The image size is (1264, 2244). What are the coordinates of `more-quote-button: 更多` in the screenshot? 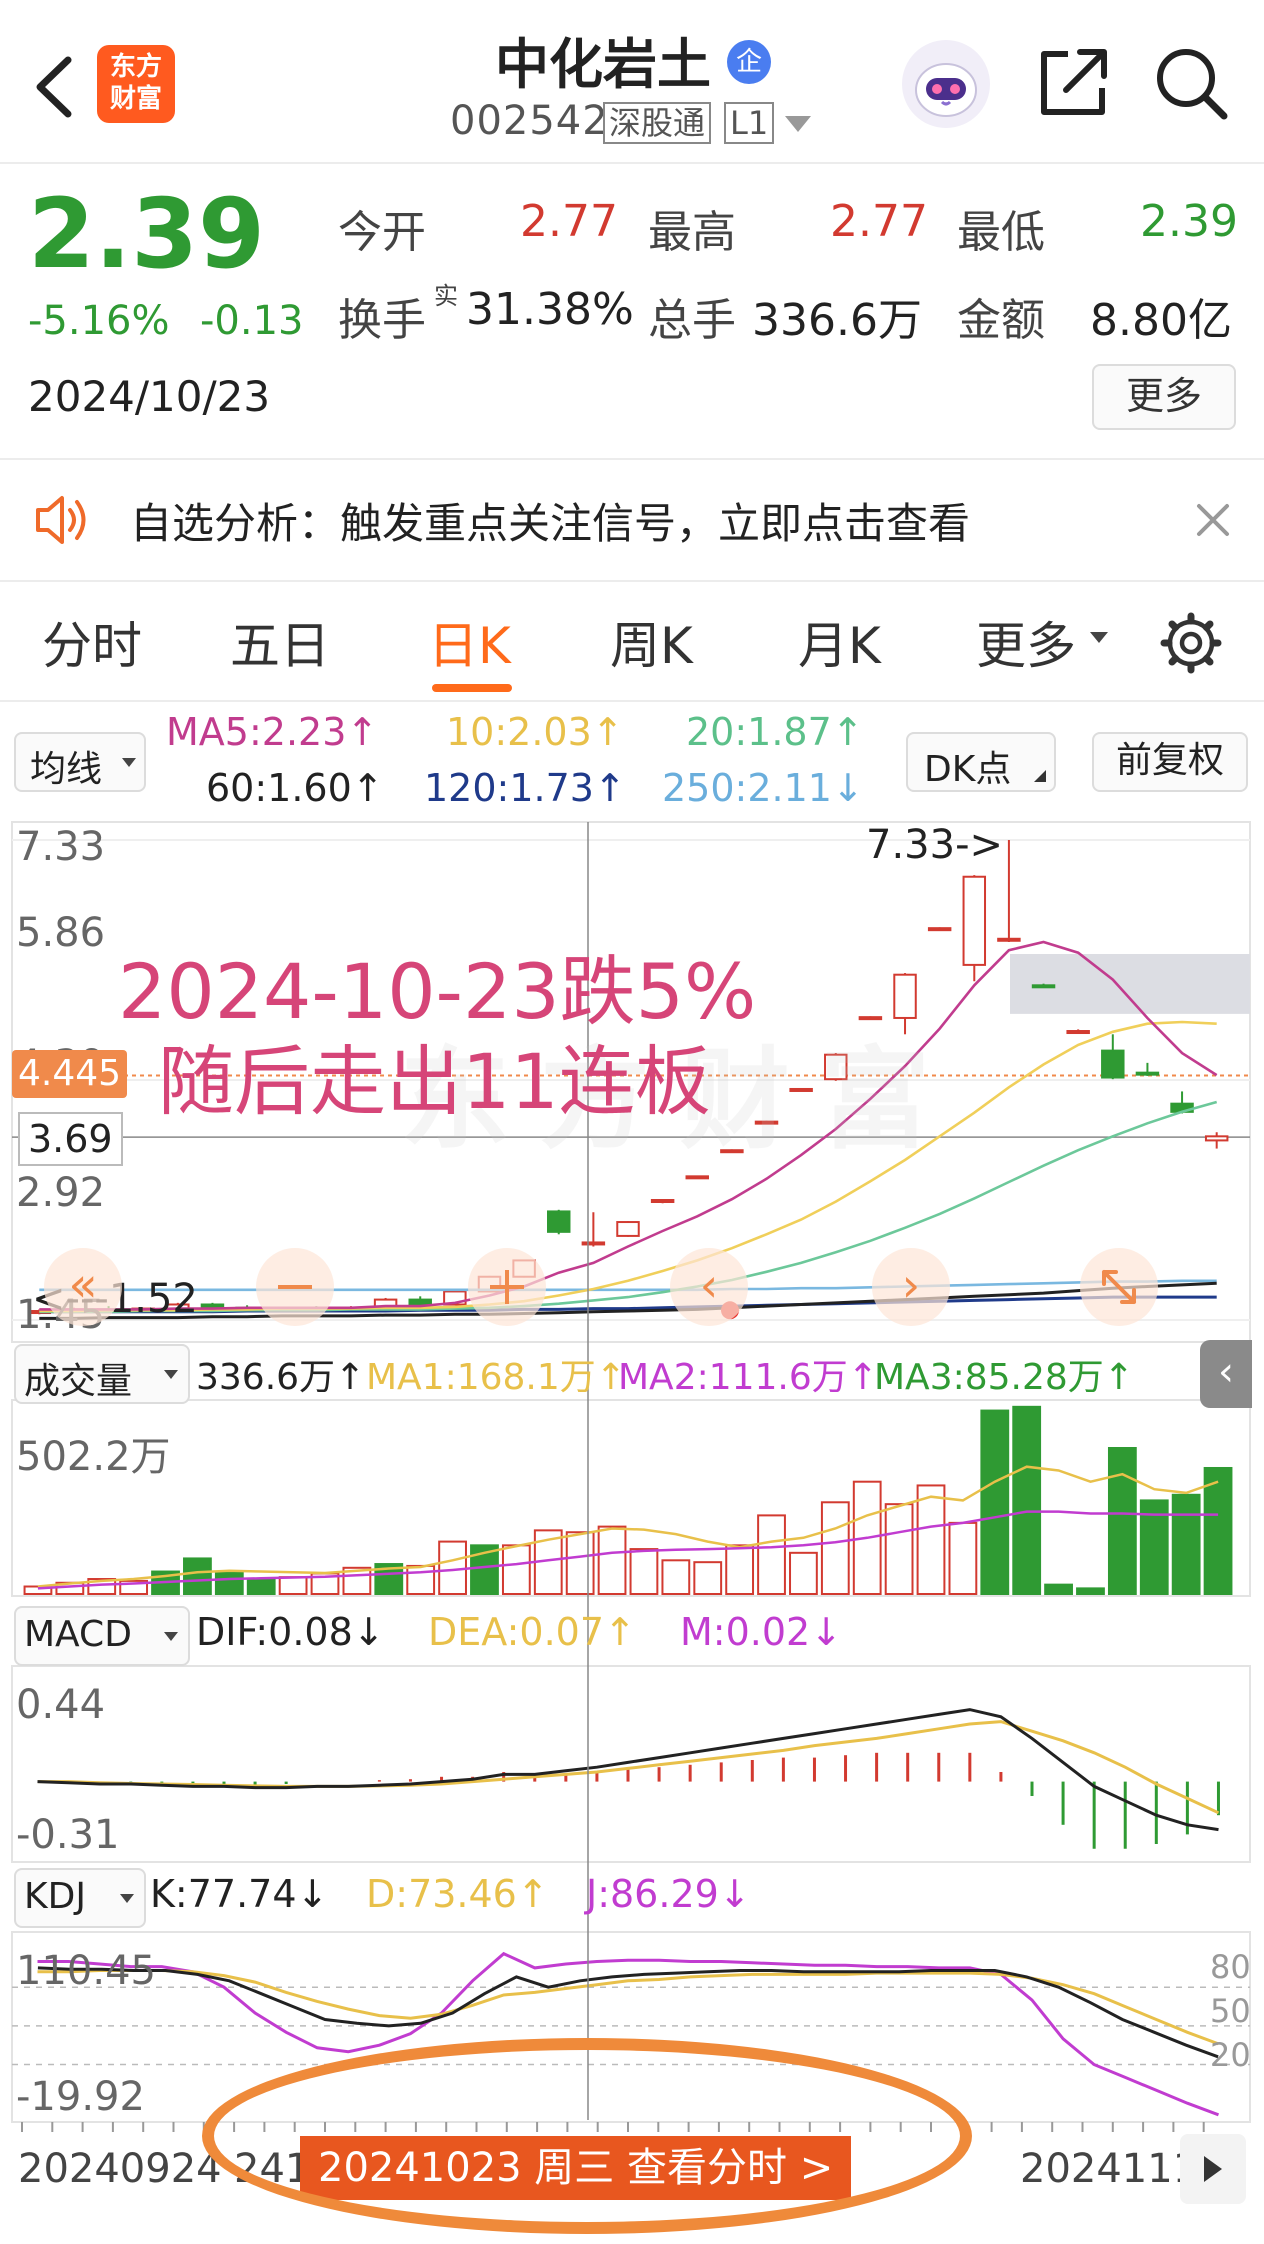 It's located at (1164, 397).